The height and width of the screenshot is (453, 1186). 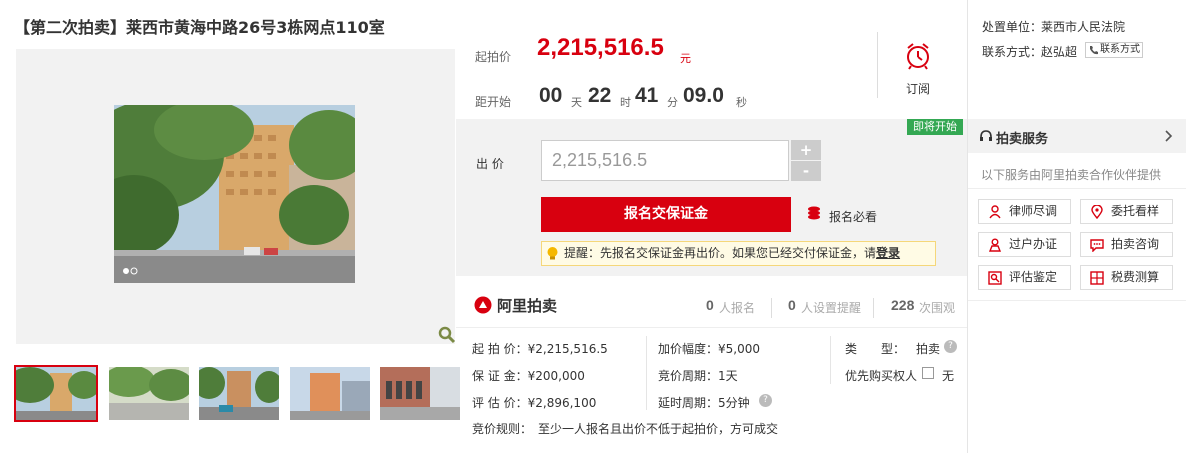 What do you see at coordinates (576, 102) in the screenshot?
I see `countdown-days-unit: 天` at bounding box center [576, 102].